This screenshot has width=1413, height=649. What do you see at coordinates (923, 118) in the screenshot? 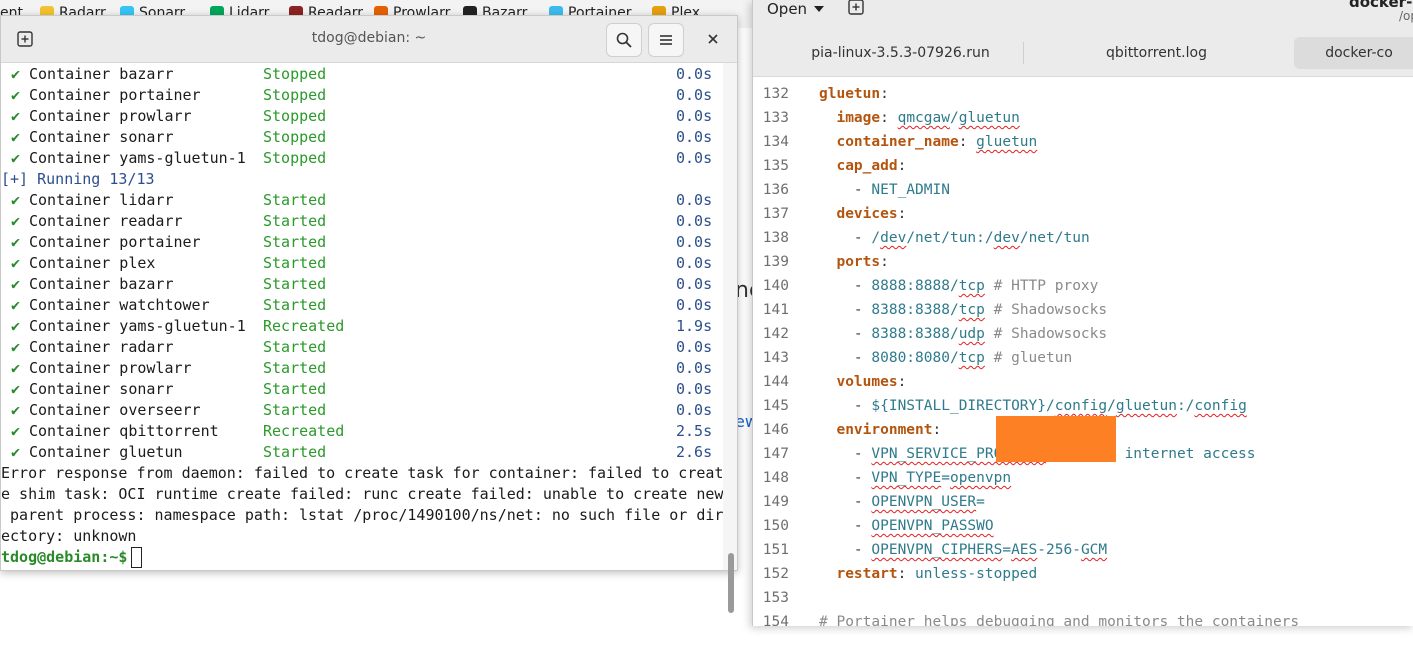
I see `code-token: qmcgaw` at bounding box center [923, 118].